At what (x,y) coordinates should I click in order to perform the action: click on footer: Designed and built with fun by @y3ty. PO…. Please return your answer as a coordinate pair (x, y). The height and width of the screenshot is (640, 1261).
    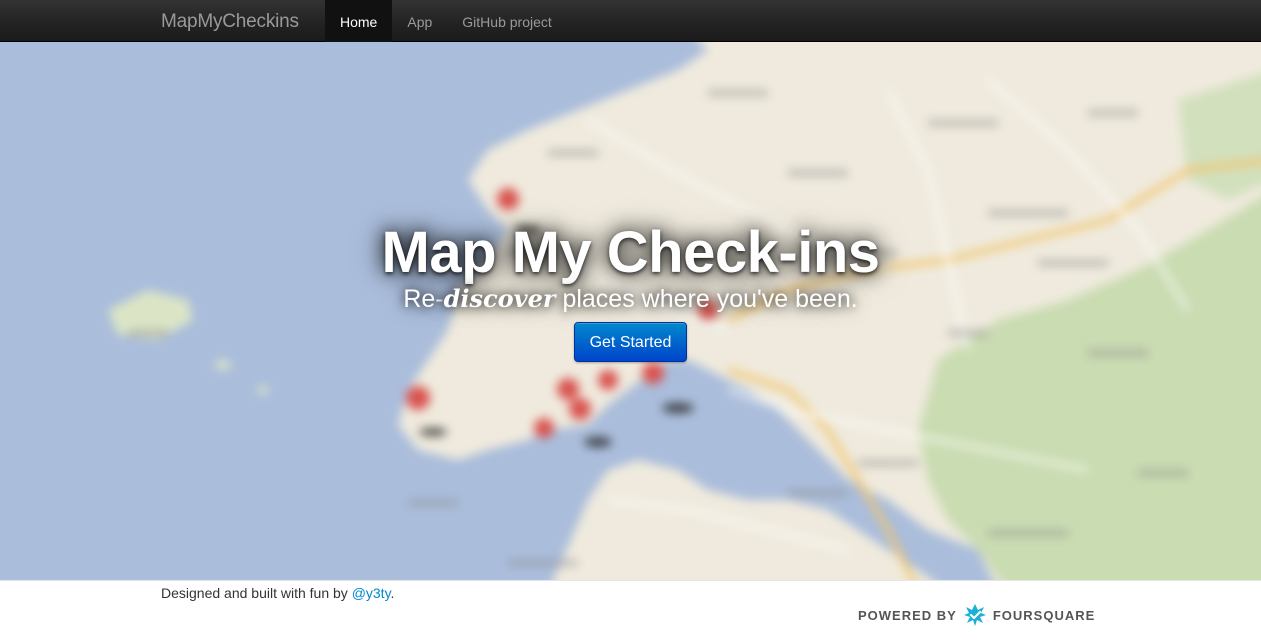
    Looking at the image, I should click on (630, 610).